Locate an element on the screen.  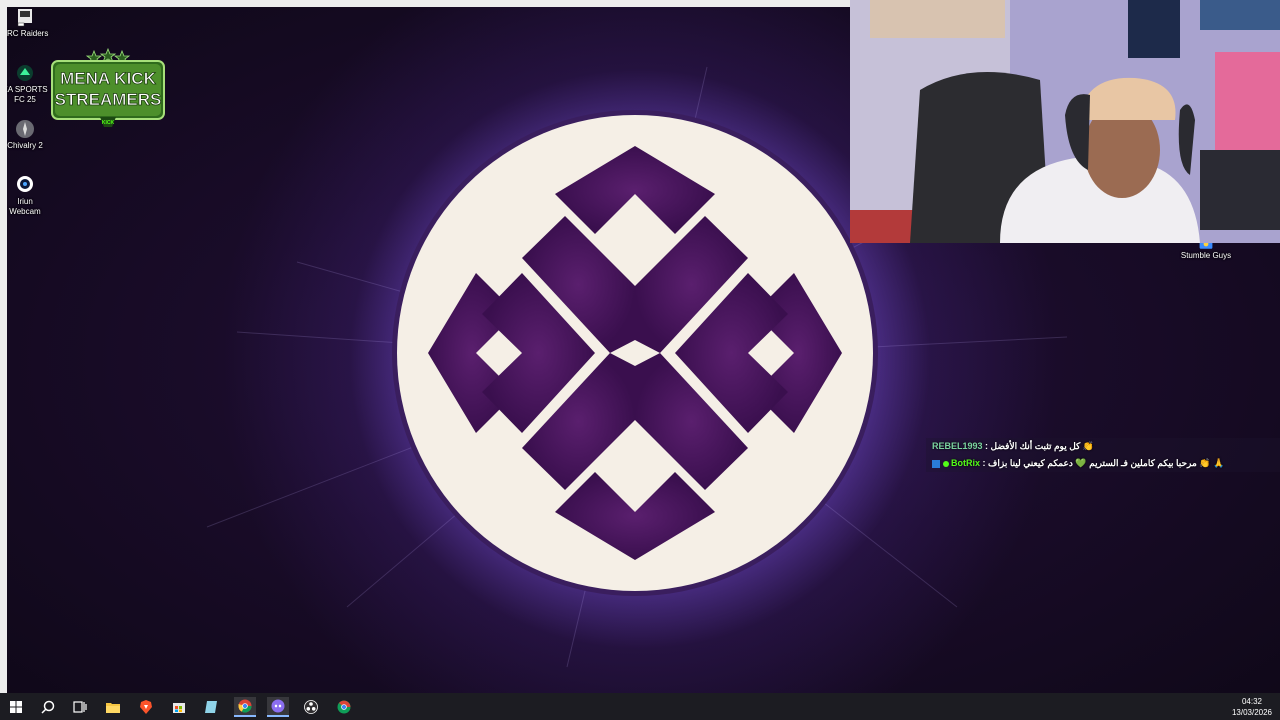
notepad-icon is located at coordinates (211, 707).